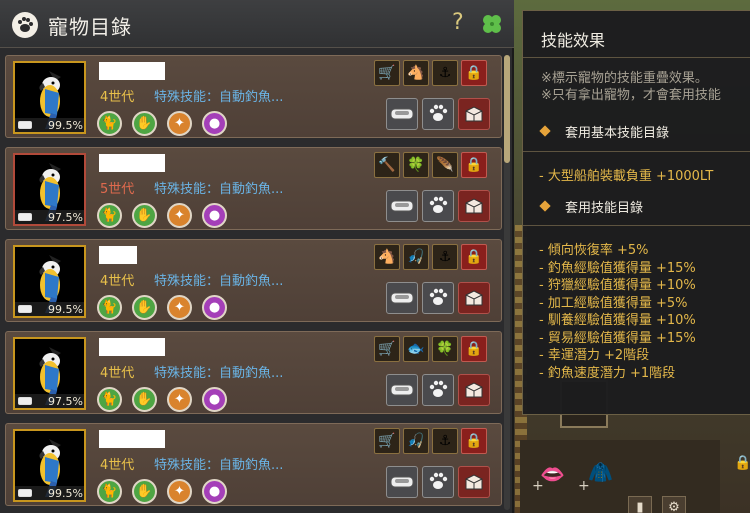 Image resolution: width=750 pixels, height=513 pixels. What do you see at coordinates (640, 504) in the screenshot?
I see `map-button: ▮` at bounding box center [640, 504].